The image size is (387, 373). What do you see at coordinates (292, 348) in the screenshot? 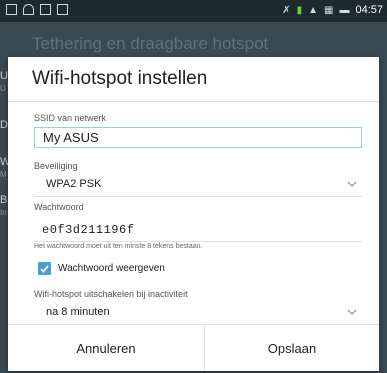
I see `save-button: Opslaan` at bounding box center [292, 348].